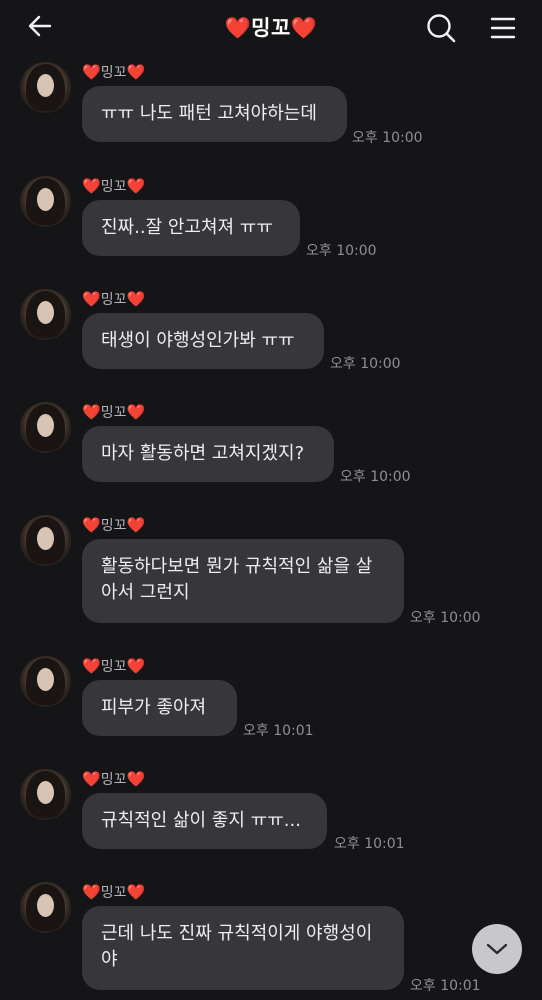  Describe the element at coordinates (109, 959) in the screenshot. I see `message-text-line: 야` at that location.